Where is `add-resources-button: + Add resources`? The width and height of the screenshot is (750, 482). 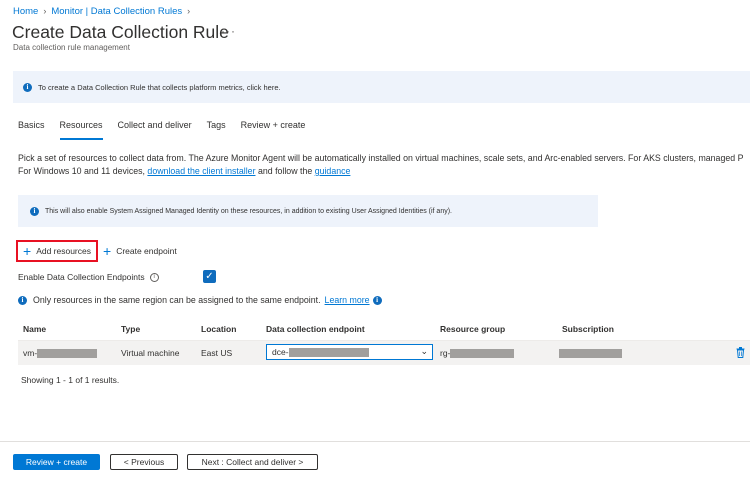 add-resources-button: + Add resources is located at coordinates (57, 251).